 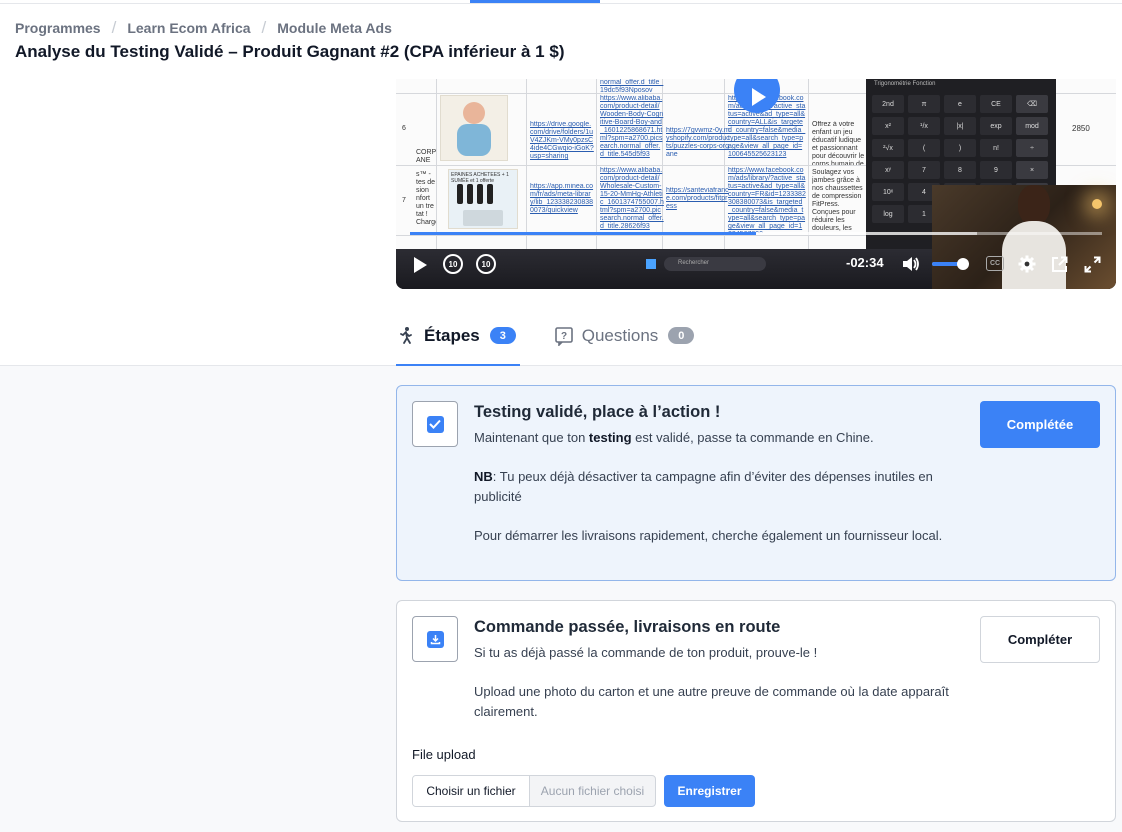 I want to click on download-tray-icon, so click(x=435, y=639).